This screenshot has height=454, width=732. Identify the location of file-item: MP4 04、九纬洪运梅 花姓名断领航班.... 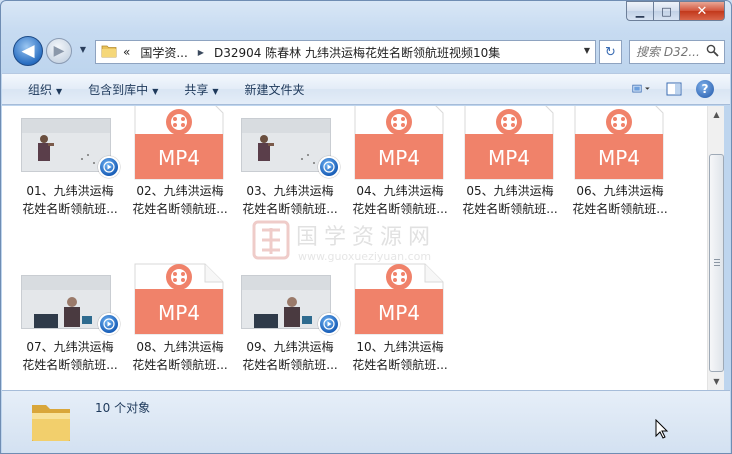
(400, 166).